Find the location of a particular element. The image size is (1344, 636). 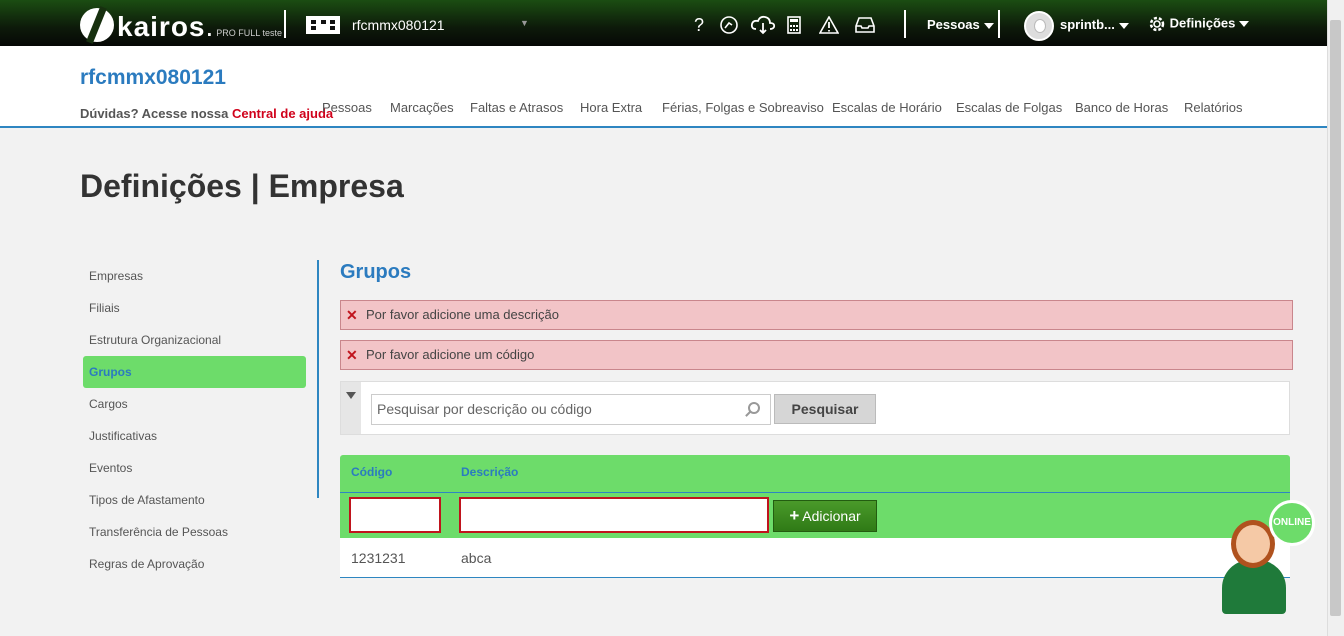

tab-marcacoes: Marcações is located at coordinates (422, 107).